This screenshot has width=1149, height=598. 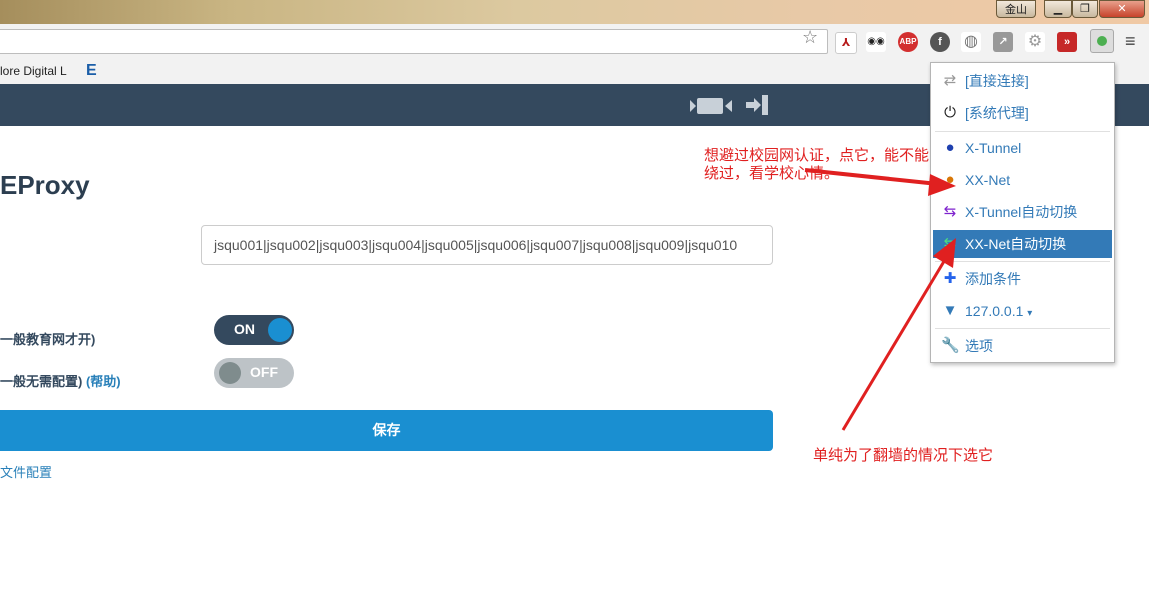 What do you see at coordinates (772, 173) in the screenshot?
I see `annotation-line: 绕过，看学校心情。` at bounding box center [772, 173].